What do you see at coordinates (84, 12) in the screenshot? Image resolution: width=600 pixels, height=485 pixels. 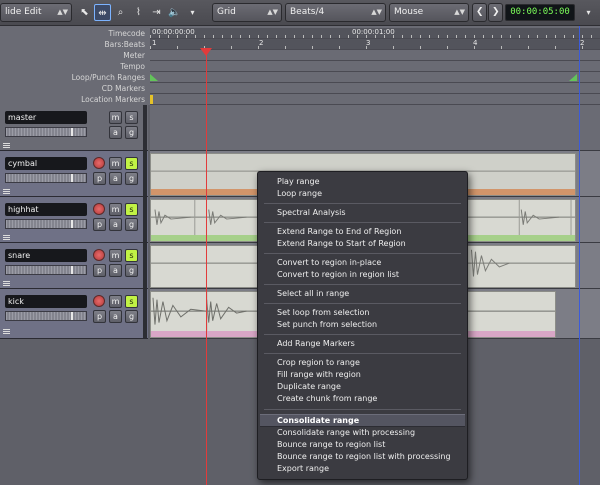 I see `grab-tool-icon: ⬉` at bounding box center [84, 12].